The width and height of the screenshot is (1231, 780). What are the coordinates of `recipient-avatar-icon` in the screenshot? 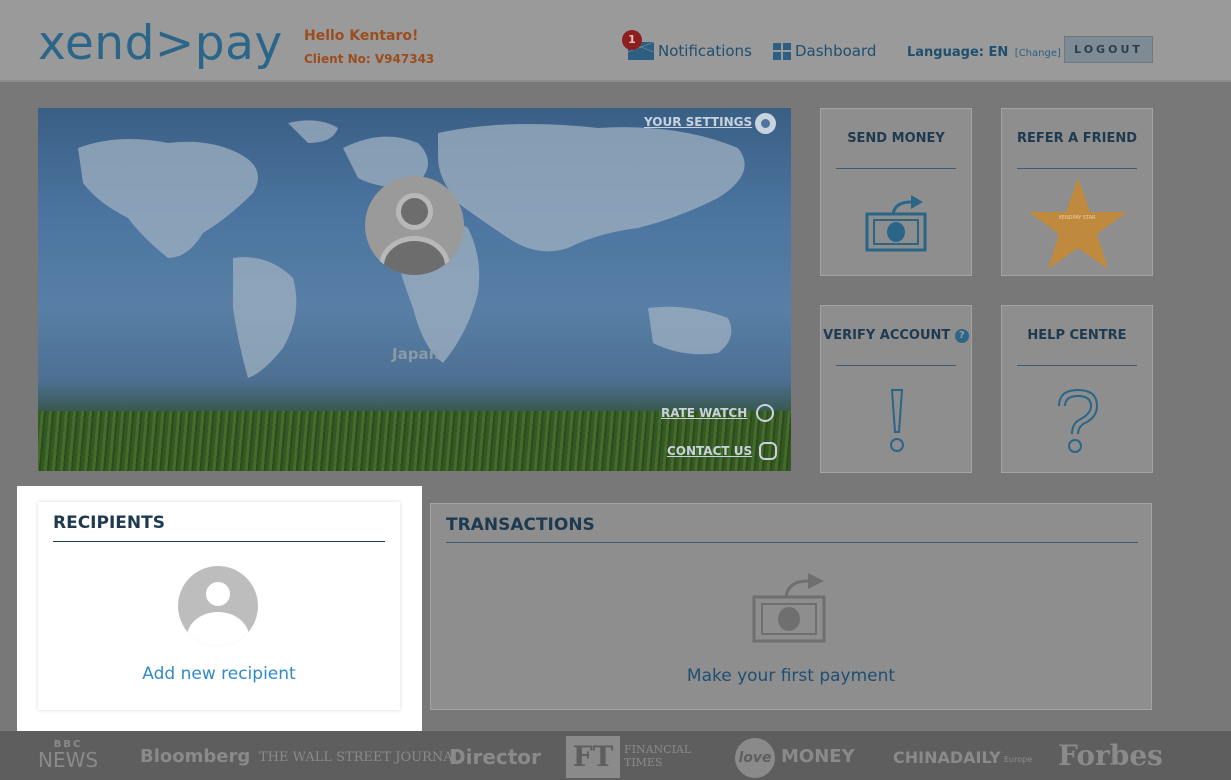 It's located at (218, 606).